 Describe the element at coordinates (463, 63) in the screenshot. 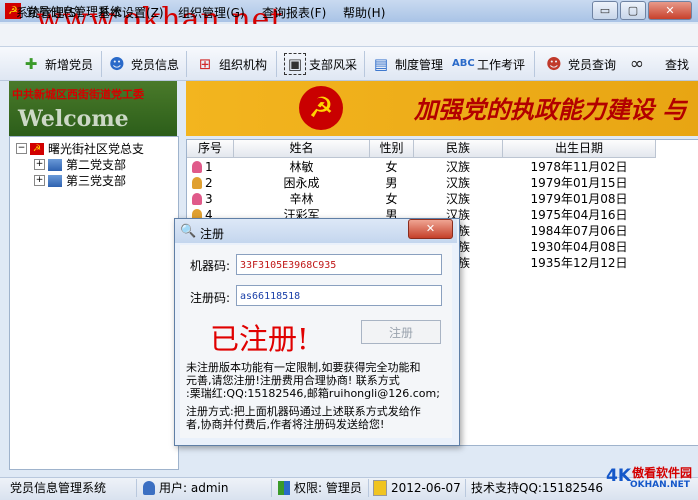

I see `evaluation-icon: ABC` at that location.